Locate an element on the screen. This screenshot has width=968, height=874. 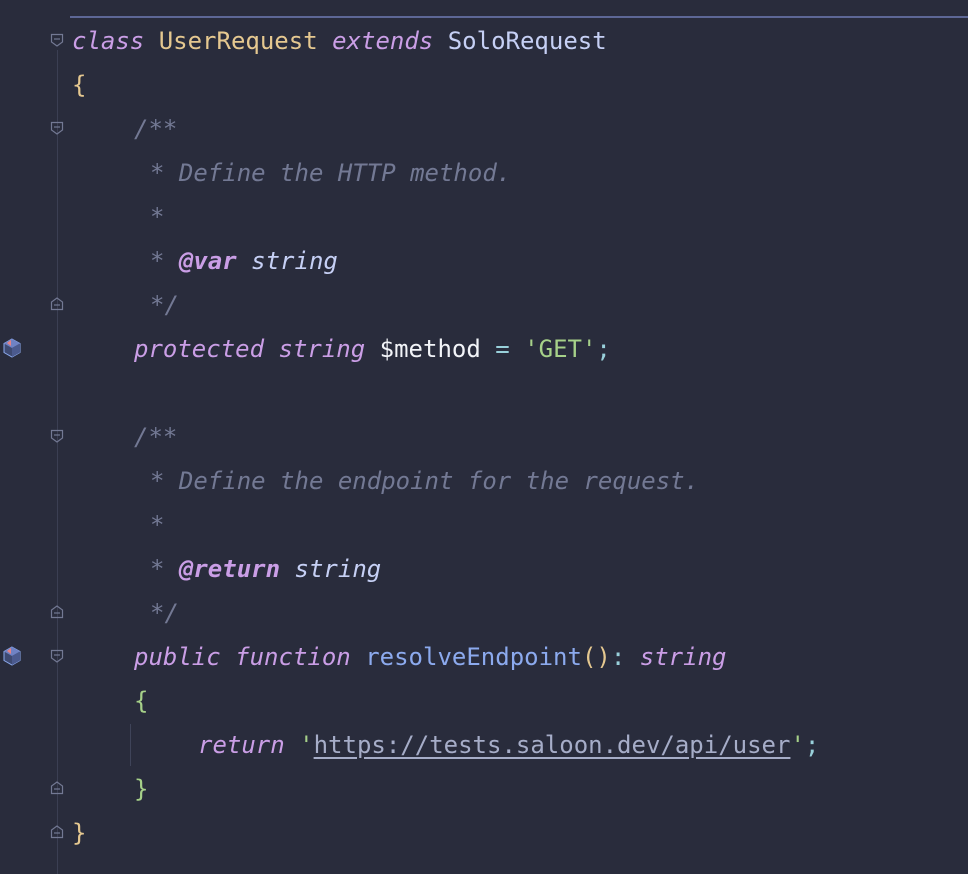
class-name: UserRequest is located at coordinates (238, 41).